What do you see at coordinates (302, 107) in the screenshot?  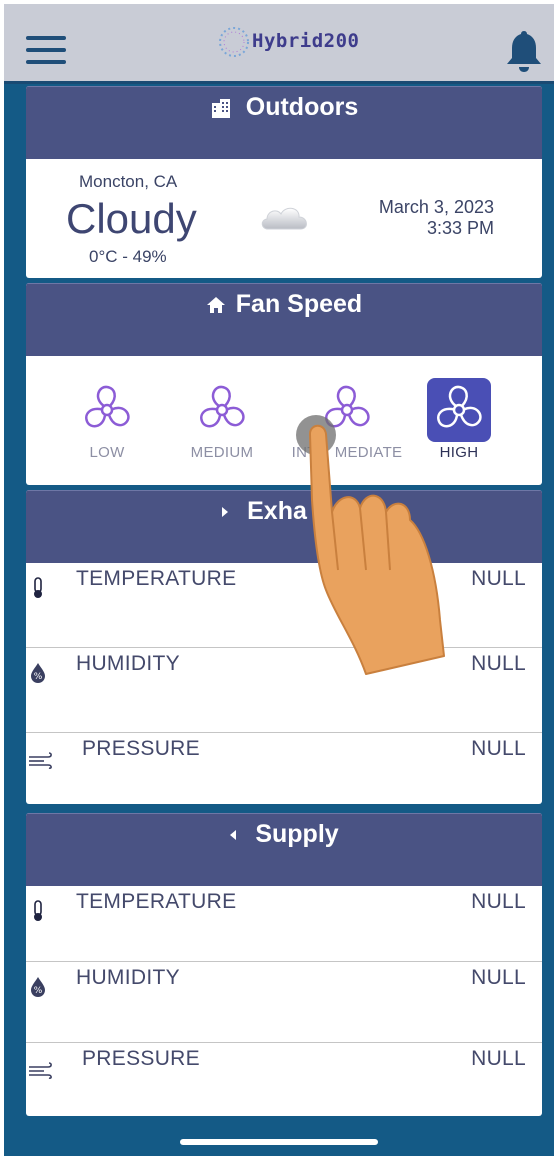 I see `outdoors-title: Outdoors` at bounding box center [302, 107].